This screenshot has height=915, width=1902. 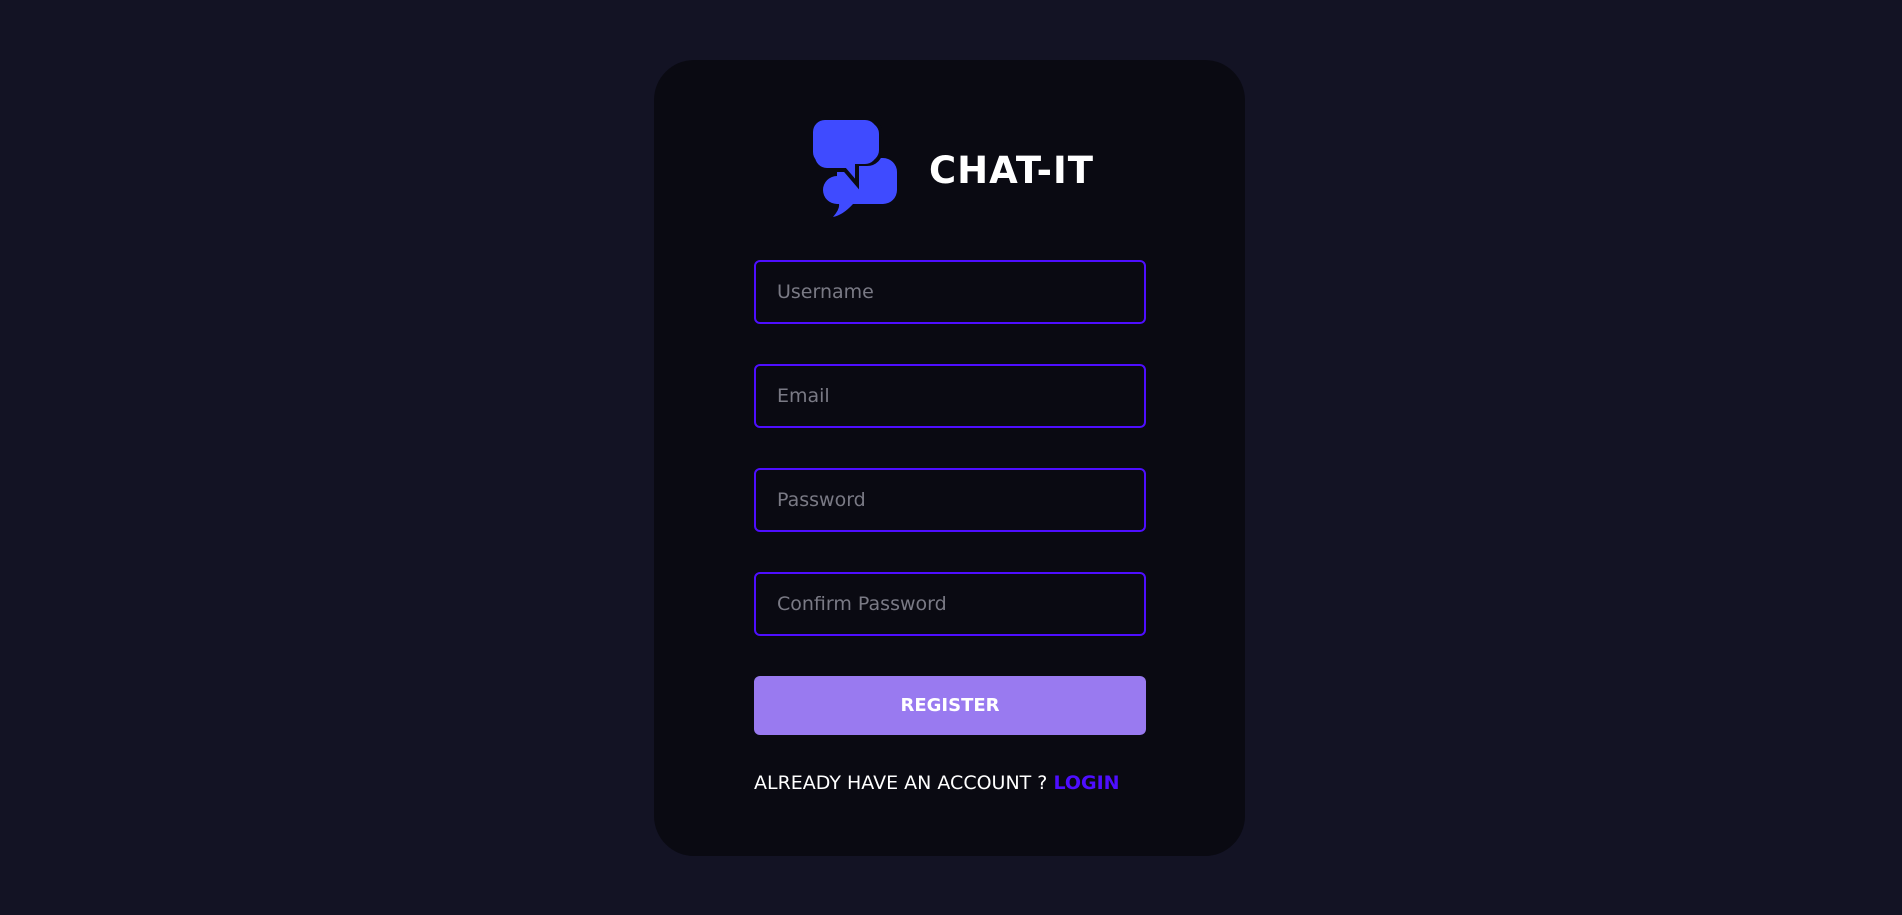 What do you see at coordinates (950, 500) in the screenshot?
I see `password-input` at bounding box center [950, 500].